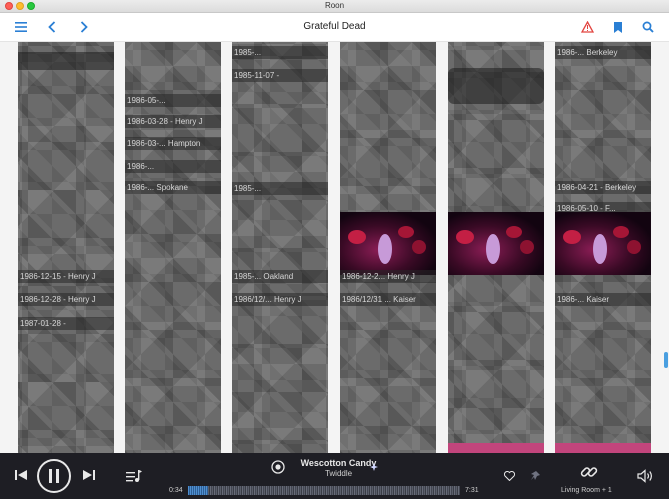 The width and height of the screenshot is (669, 499). What do you see at coordinates (280, 299) in the screenshot?
I see `album-label: 1986/12/... Henry J` at bounding box center [280, 299].